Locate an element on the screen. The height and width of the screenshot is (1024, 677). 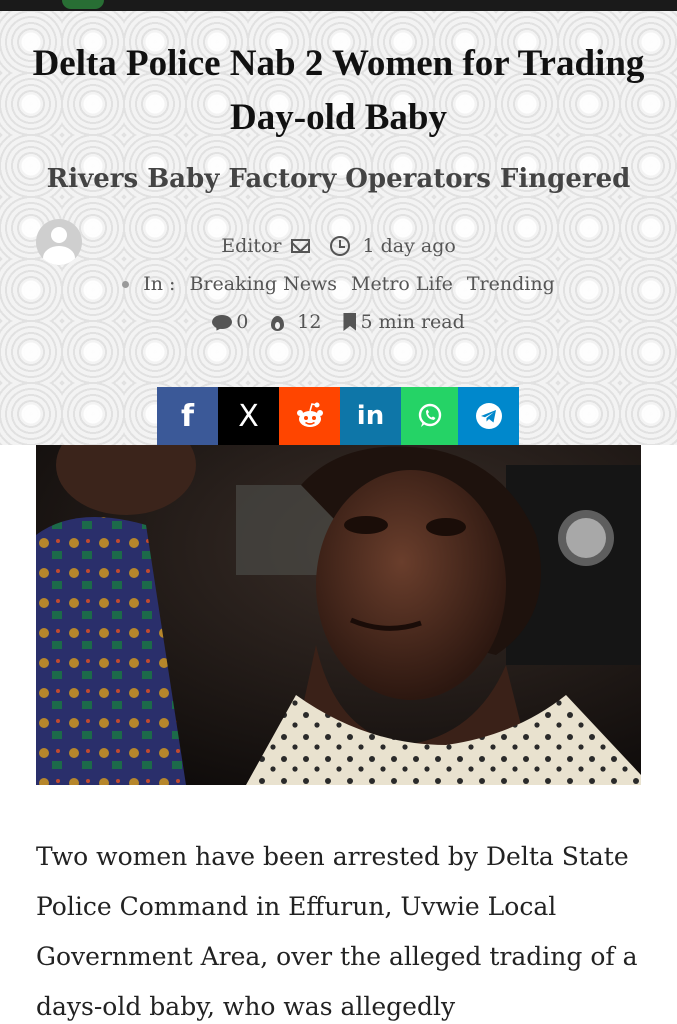
share-bar: f X in is located at coordinates (338, 416).